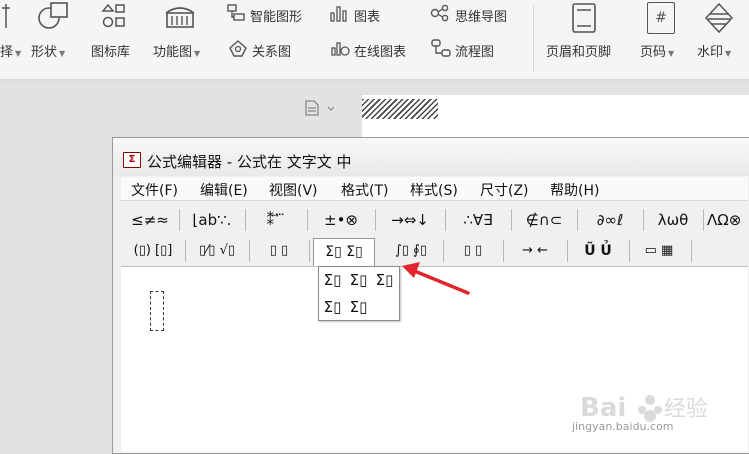 Image resolution: width=749 pixels, height=454 pixels. Describe the element at coordinates (623, 426) in the screenshot. I see `watermark-url: jingyan.baidu.com` at that location.